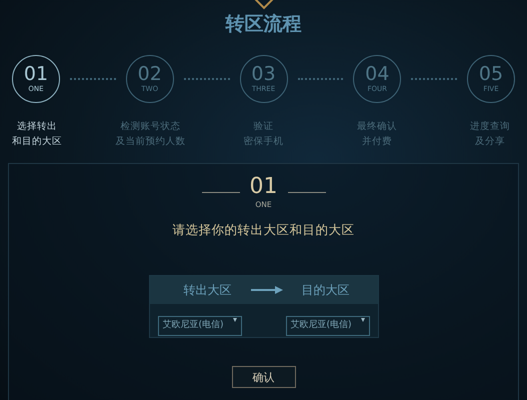 This screenshot has width=527, height=400. I want to click on step-number: 05, so click(491, 74).